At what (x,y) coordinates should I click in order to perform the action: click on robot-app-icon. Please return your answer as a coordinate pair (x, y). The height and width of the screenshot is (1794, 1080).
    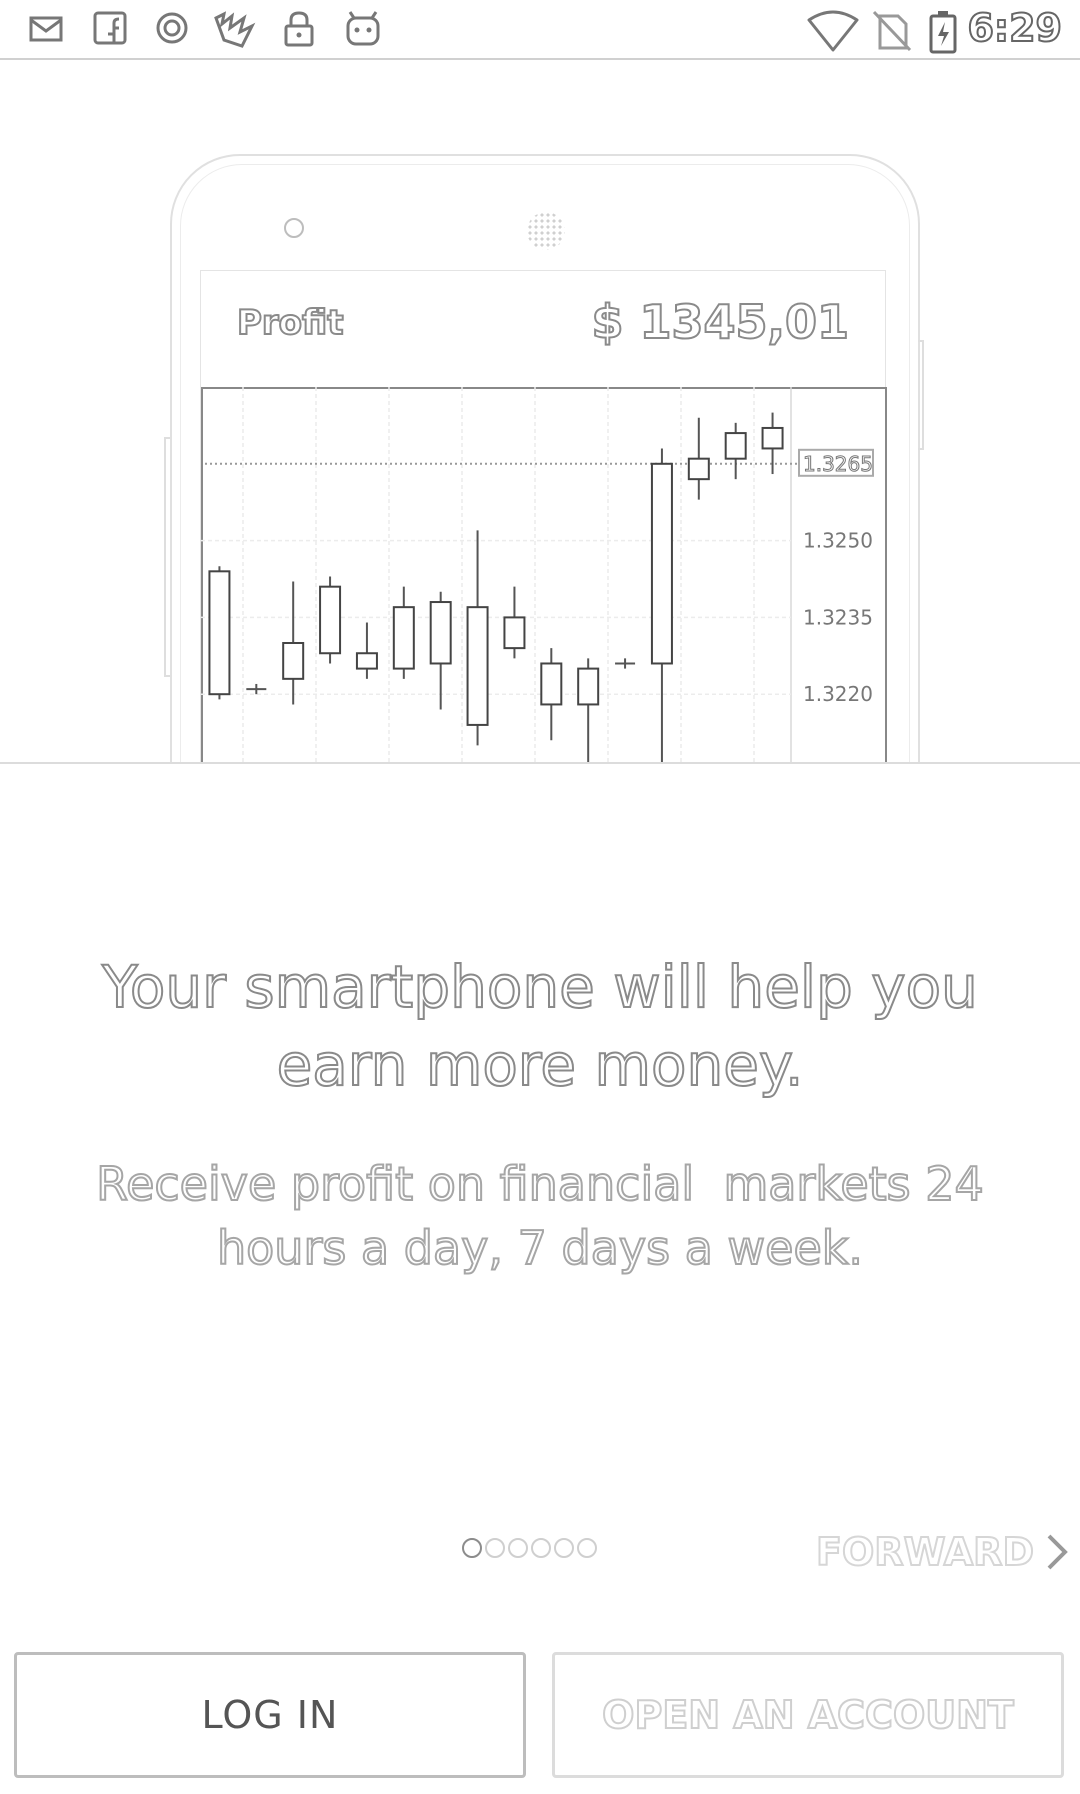
    Looking at the image, I should click on (363, 28).